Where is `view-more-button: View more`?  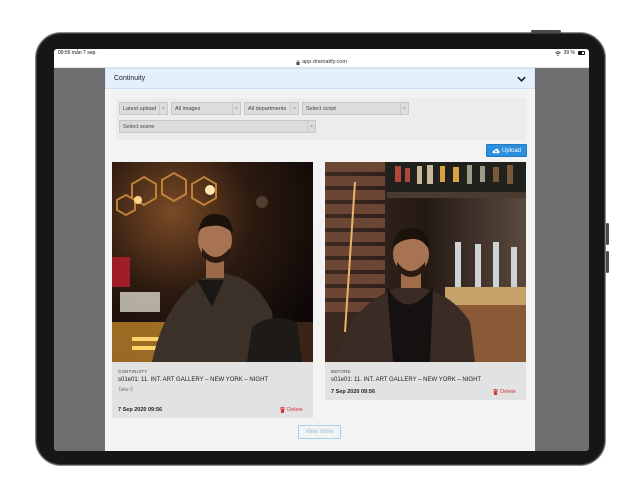 view-more-button: View more is located at coordinates (319, 432).